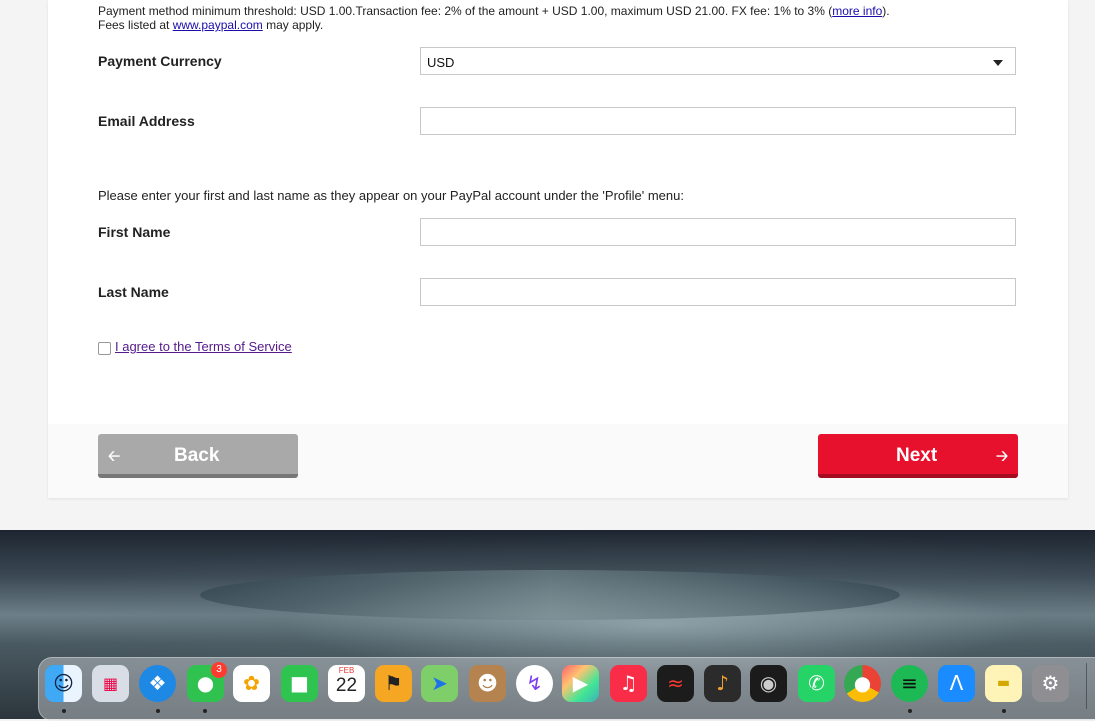 Image resolution: width=1095 pixels, height=721 pixels. Describe the element at coordinates (218, 25) in the screenshot. I see `paypal-link: www.paypal.com` at that location.